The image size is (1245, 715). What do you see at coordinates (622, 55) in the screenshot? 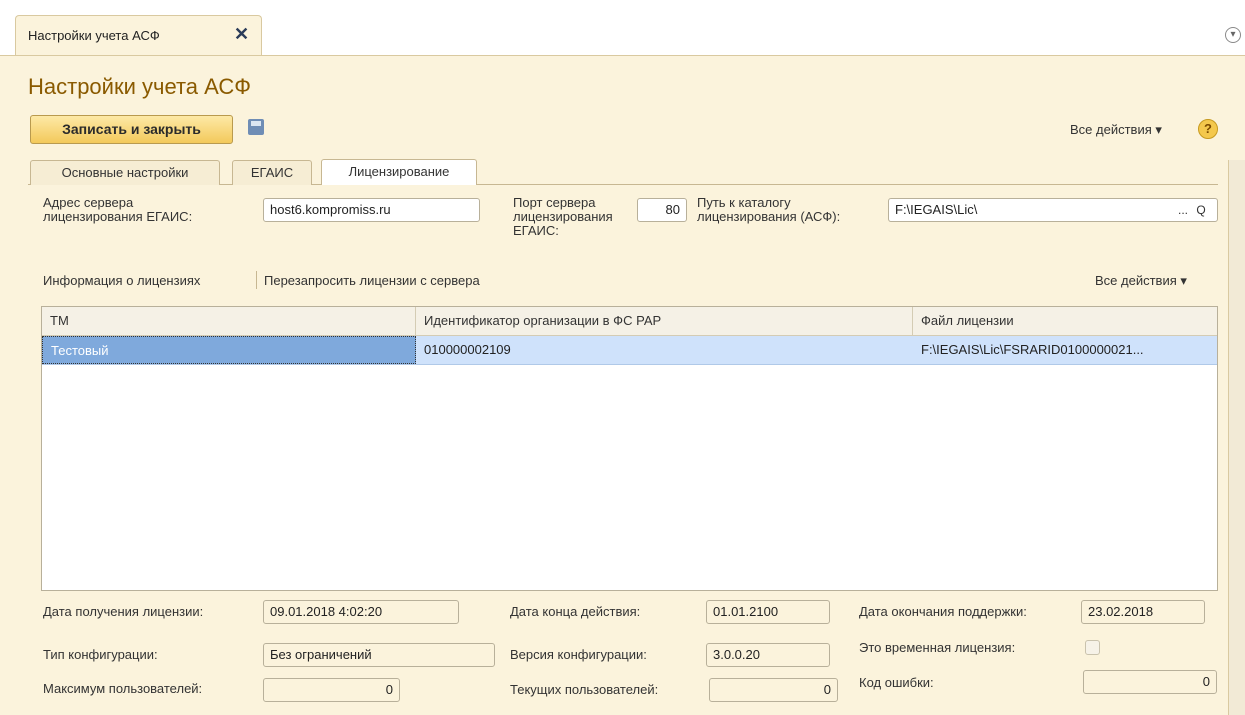
I see `tab-strip-divider` at bounding box center [622, 55].